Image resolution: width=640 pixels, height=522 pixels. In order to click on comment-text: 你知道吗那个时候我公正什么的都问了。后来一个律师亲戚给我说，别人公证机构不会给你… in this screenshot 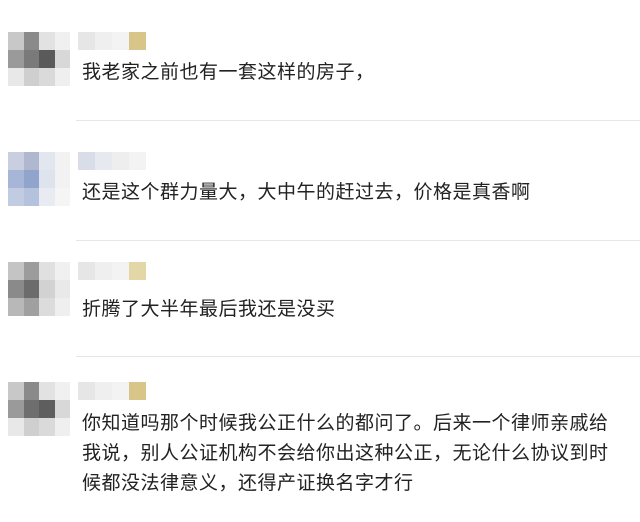, I will do `click(345, 453)`.